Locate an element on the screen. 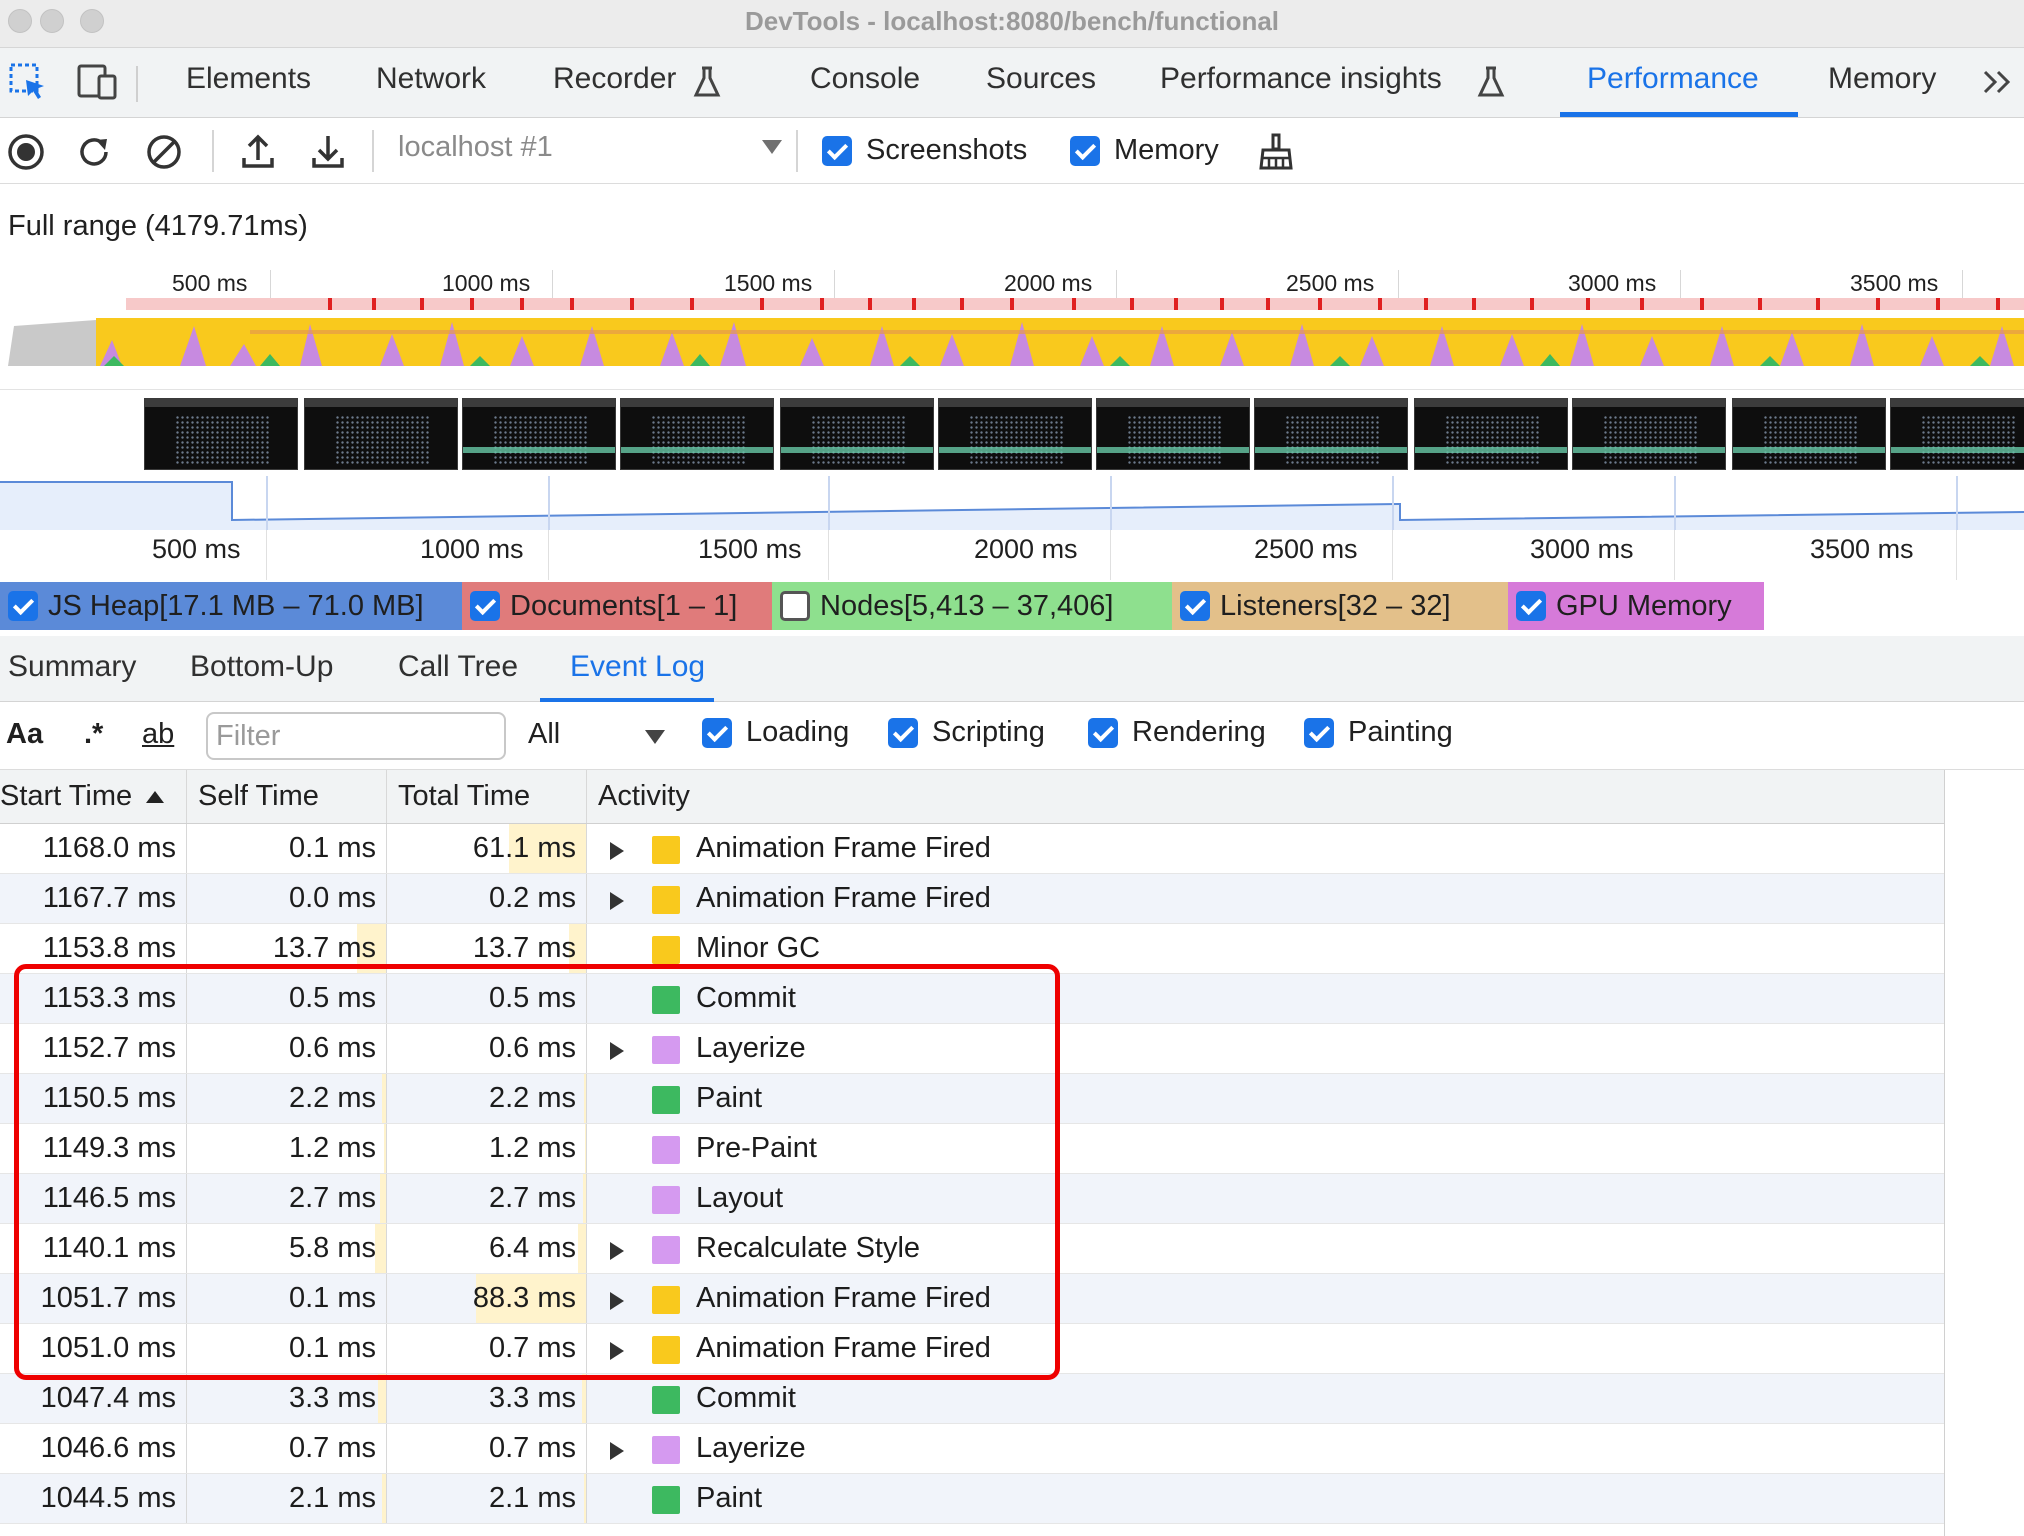 This screenshot has width=2024, height=1536. table-row: 1140.1 ms 5.8 ms 6.4 ms Recalculate Style is located at coordinates (972, 1249).